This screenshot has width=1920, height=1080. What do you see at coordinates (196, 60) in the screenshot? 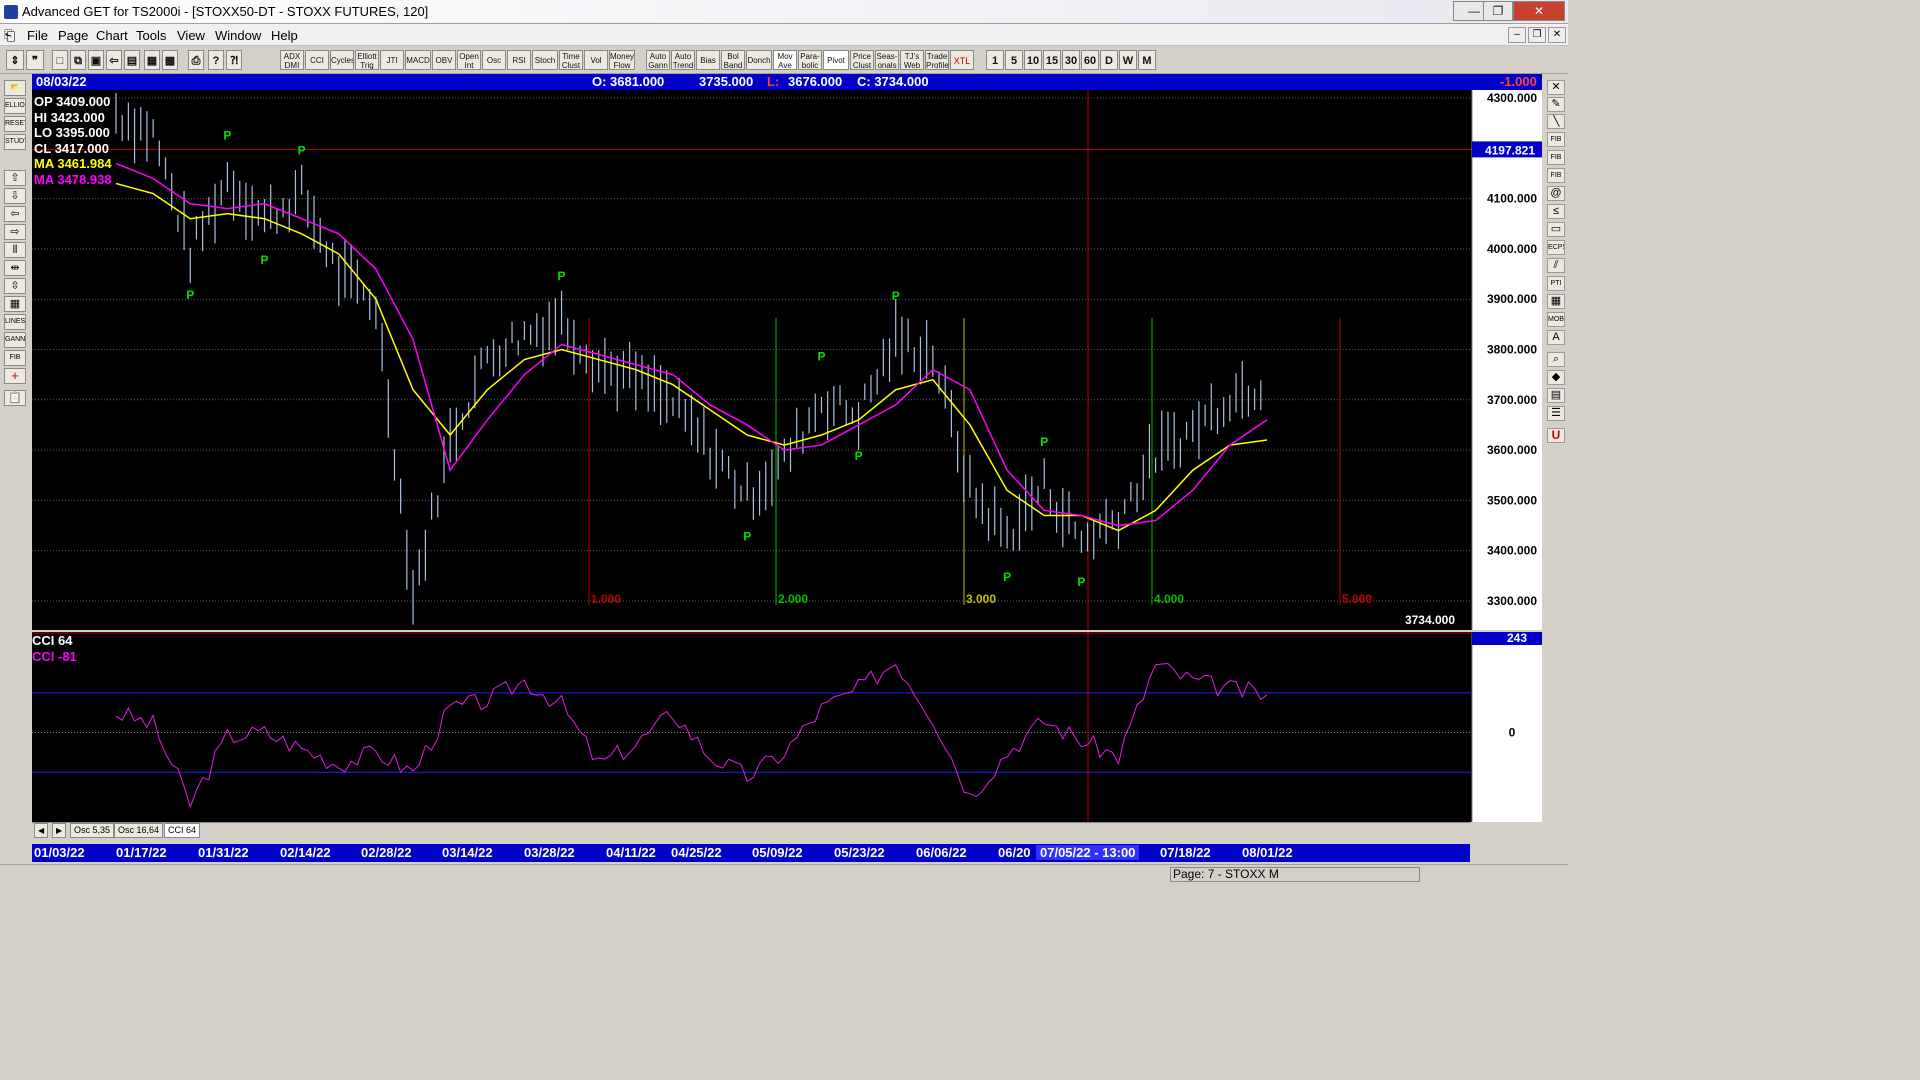
I see `print-icon: ⎙` at bounding box center [196, 60].